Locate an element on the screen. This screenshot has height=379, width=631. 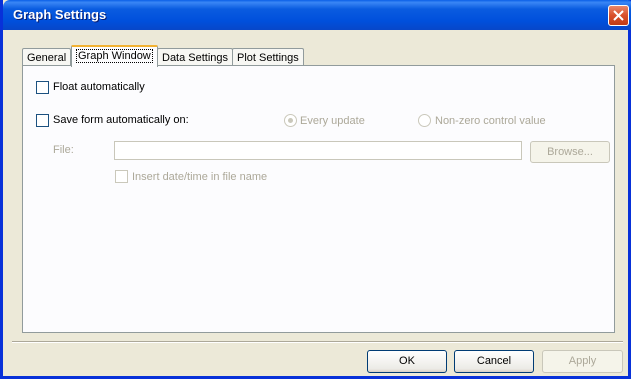
window-title: Graph Settings is located at coordinates (60, 14).